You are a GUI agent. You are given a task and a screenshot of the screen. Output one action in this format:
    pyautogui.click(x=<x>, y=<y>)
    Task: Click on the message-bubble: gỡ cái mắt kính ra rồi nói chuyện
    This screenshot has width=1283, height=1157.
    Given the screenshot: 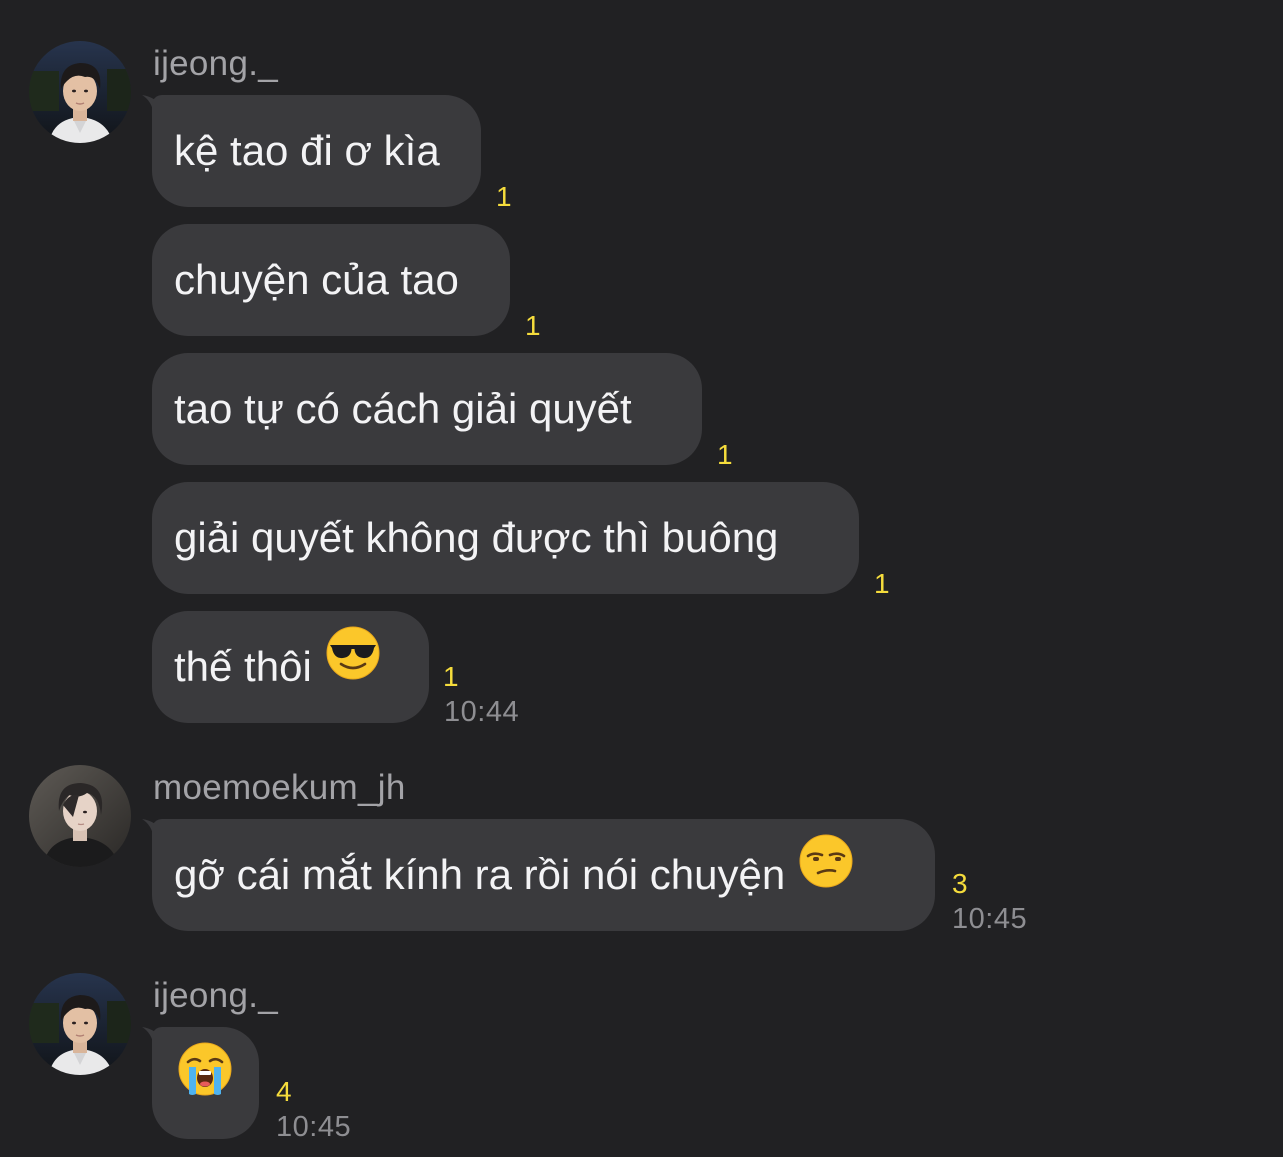 What is the action you would take?
    pyautogui.click(x=543, y=875)
    